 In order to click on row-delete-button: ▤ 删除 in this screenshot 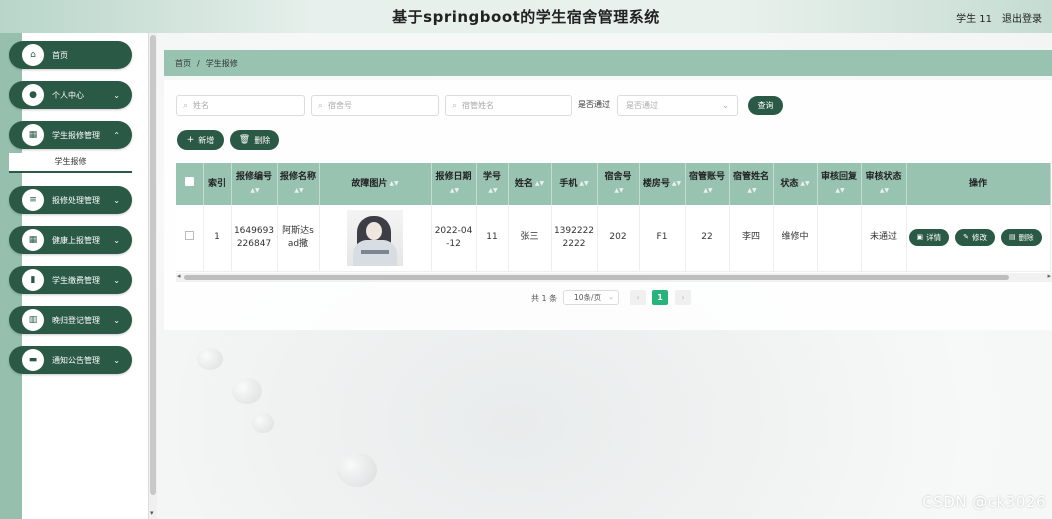, I will do `click(1021, 238)`.